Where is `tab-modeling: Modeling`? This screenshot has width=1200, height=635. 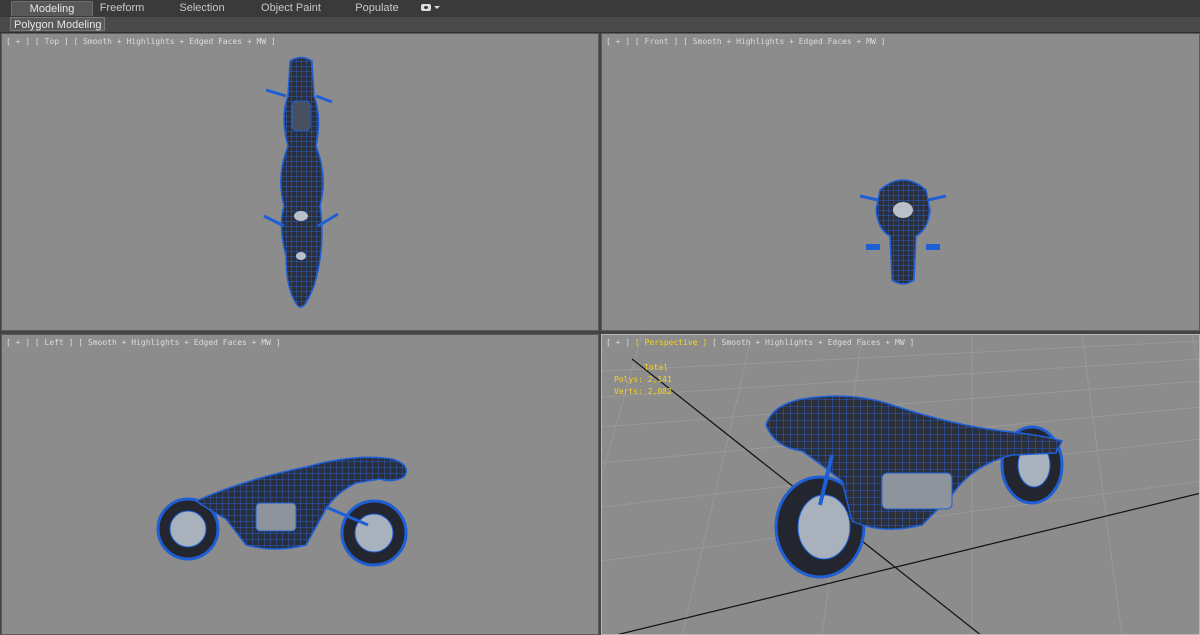
tab-modeling: Modeling is located at coordinates (52, 8).